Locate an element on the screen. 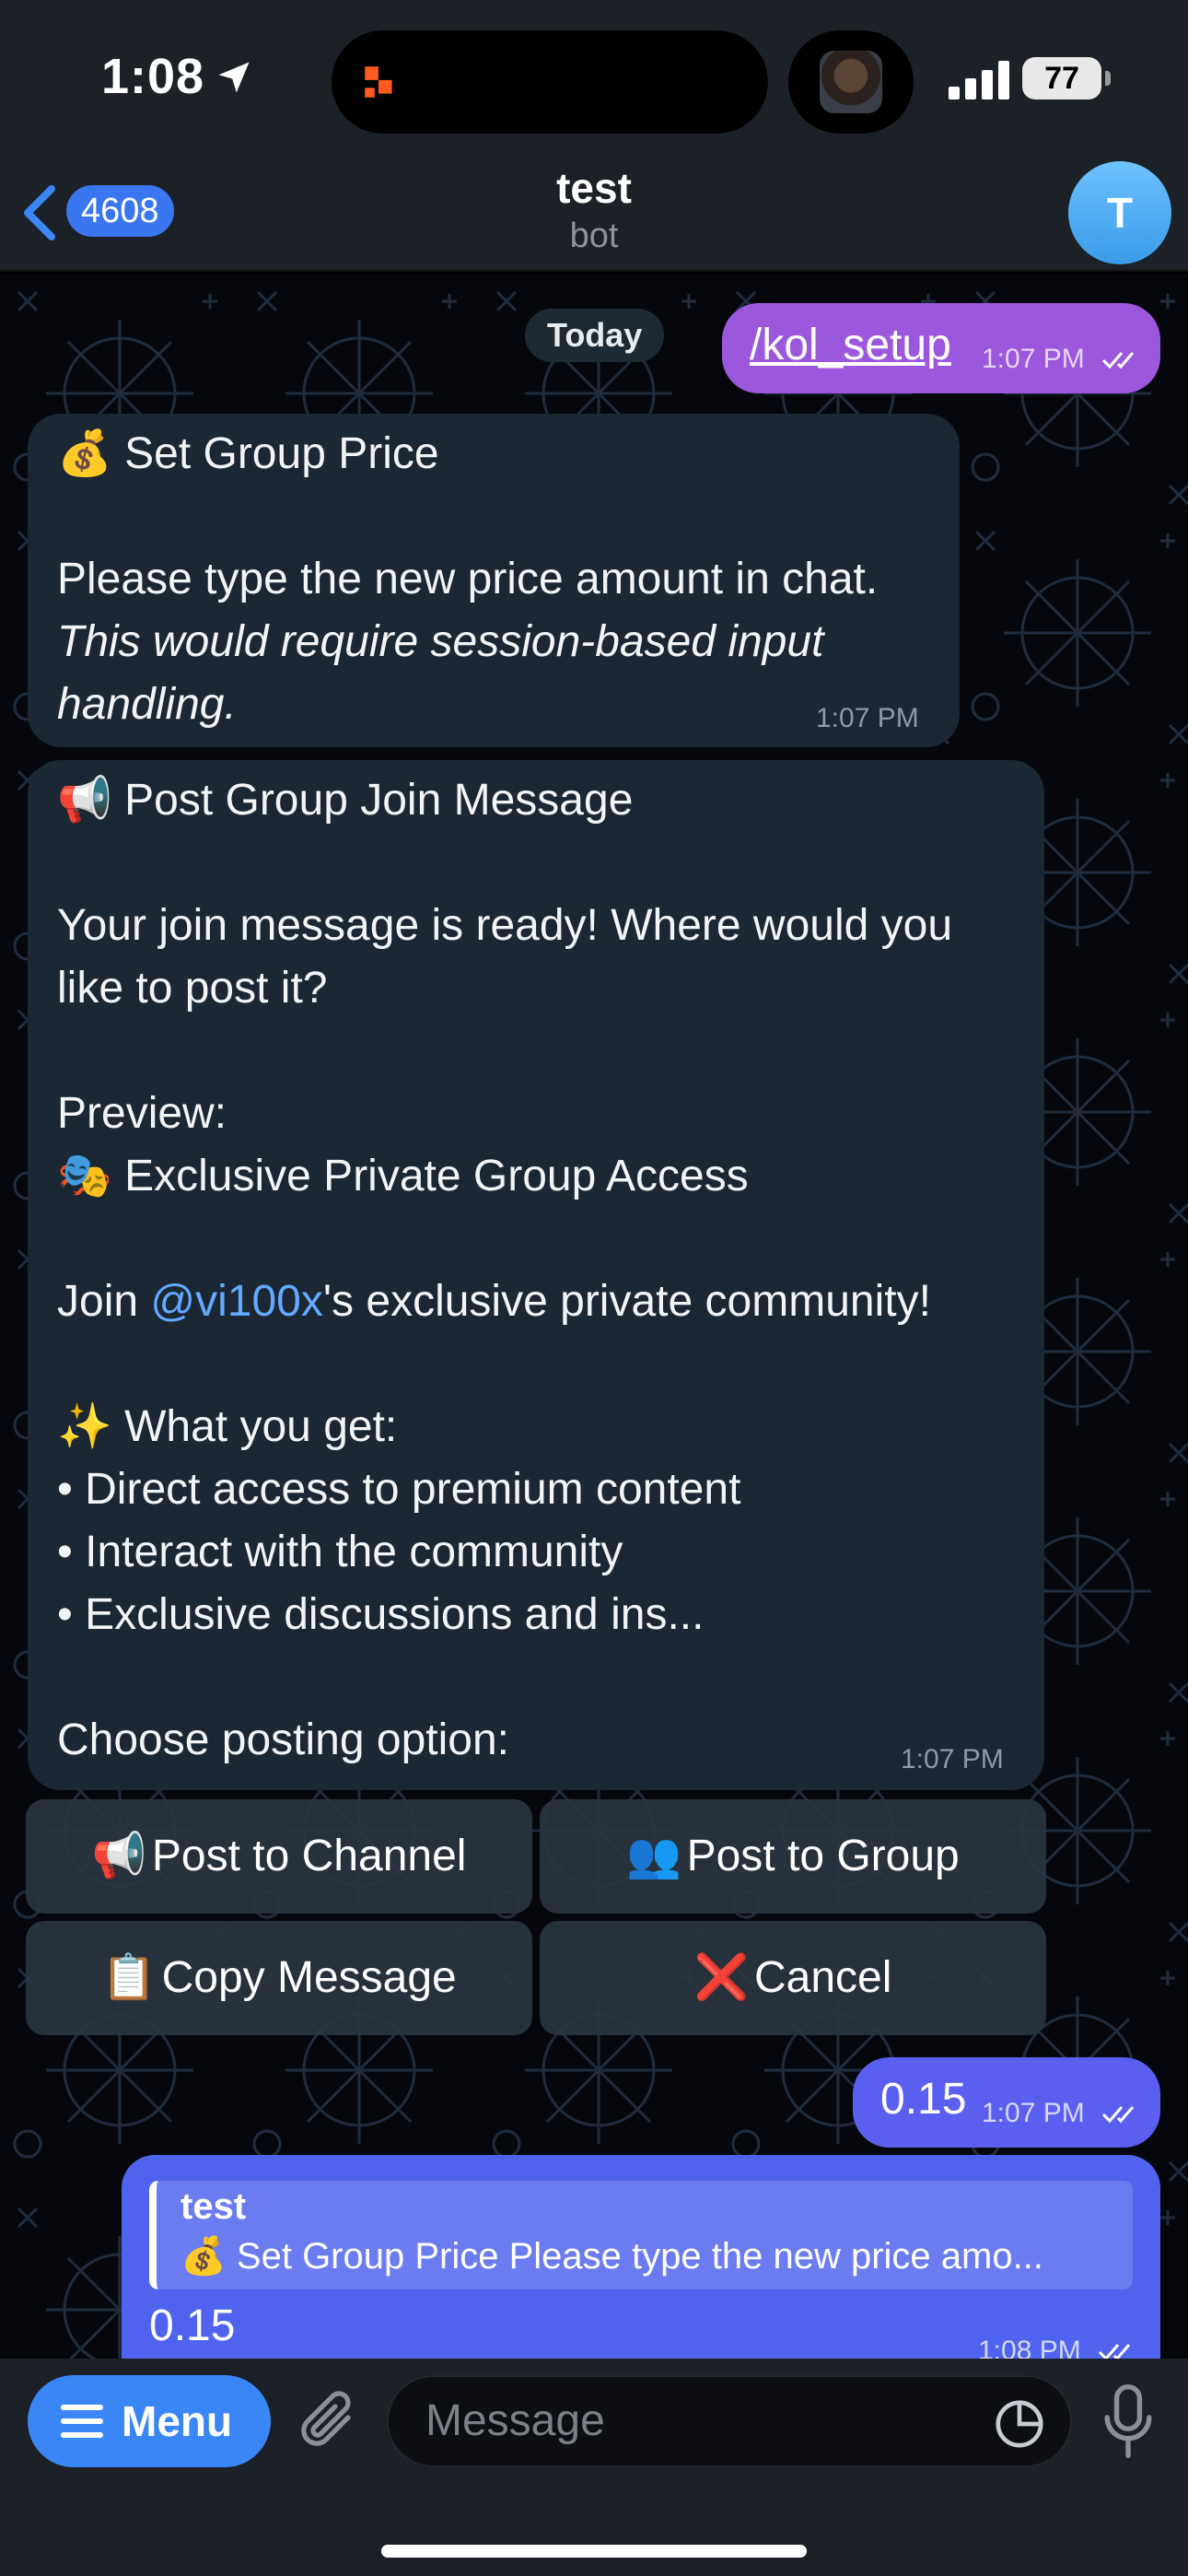 The width and height of the screenshot is (1188, 2576). message-title: 📢 Post Group Join Message is located at coordinates (345, 800).